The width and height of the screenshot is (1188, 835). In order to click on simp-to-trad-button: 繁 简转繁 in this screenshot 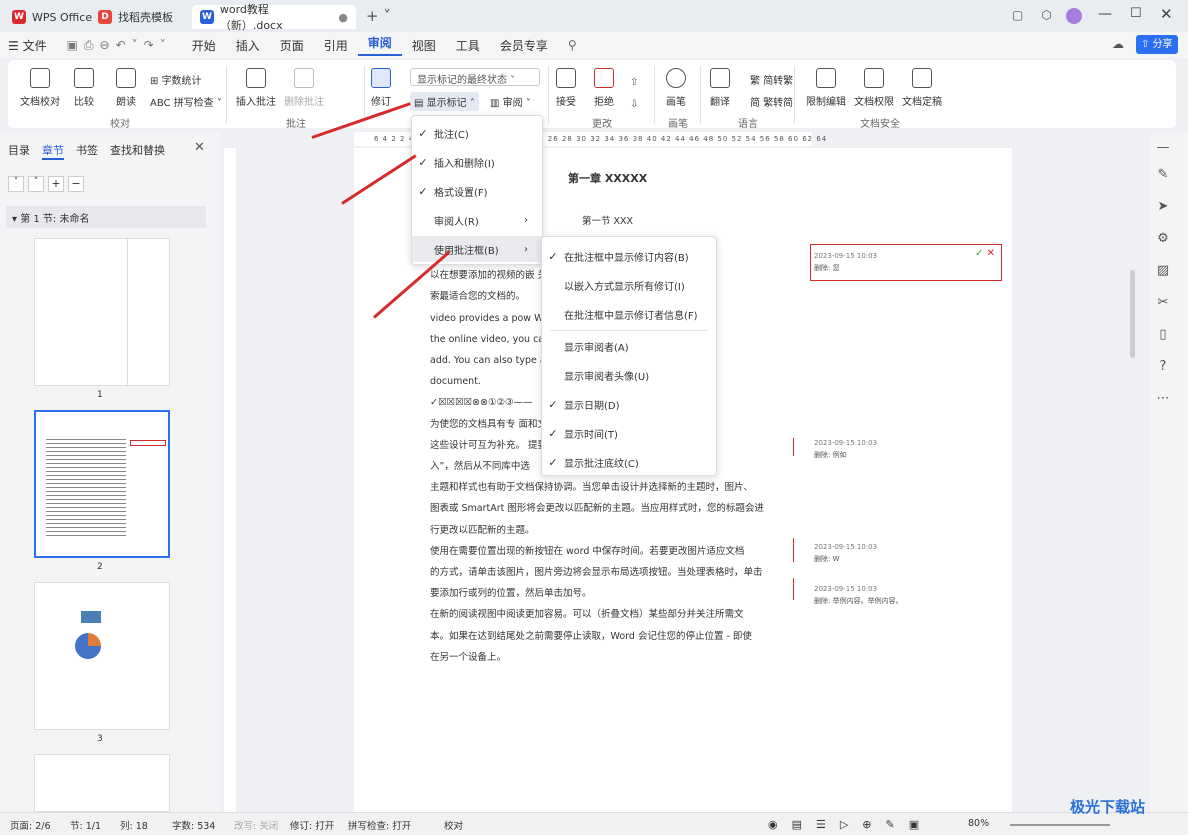, I will do `click(771, 79)`.